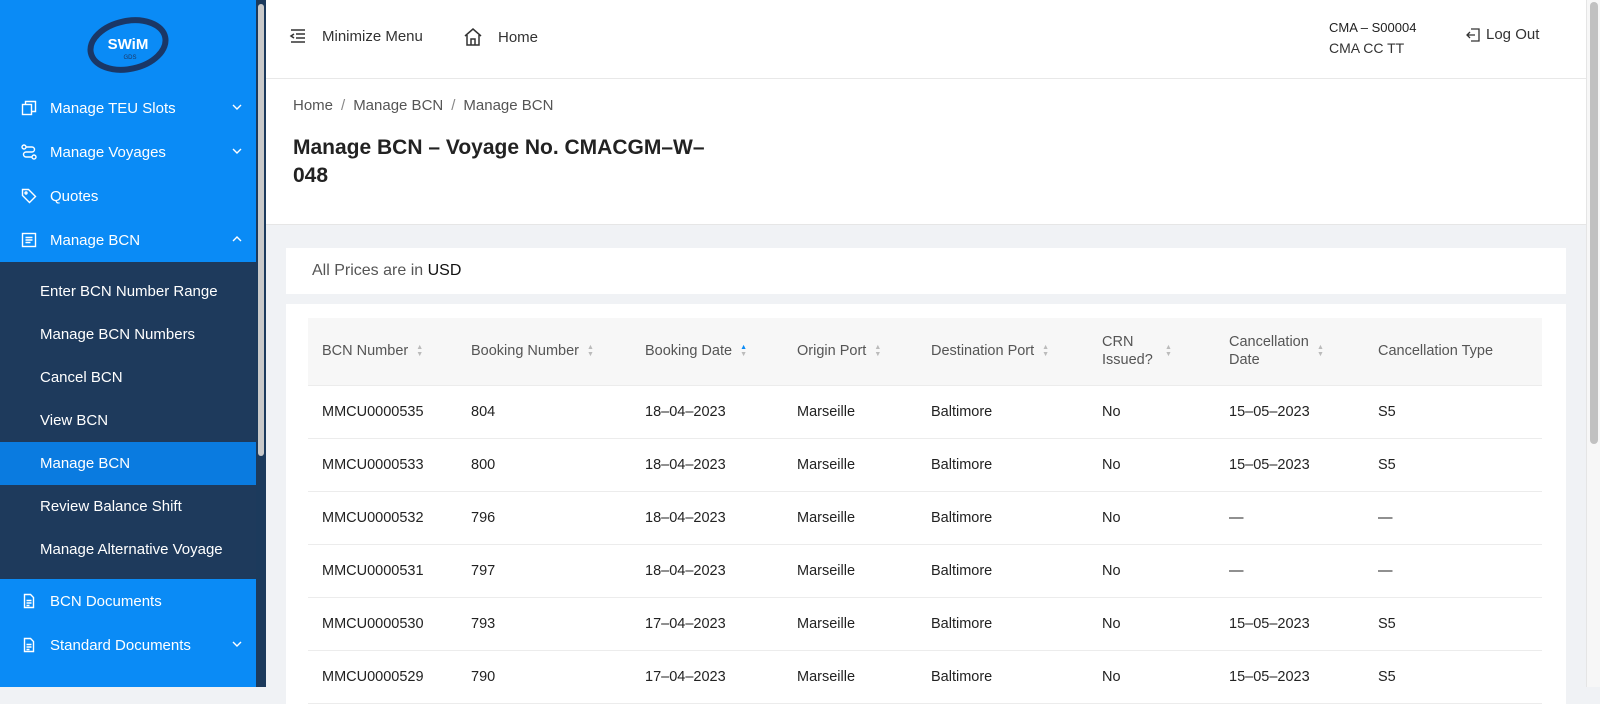 The width and height of the screenshot is (1600, 704). I want to click on sidebar-item-manage-teu-slots: Manage TEU Slots, so click(128, 108).